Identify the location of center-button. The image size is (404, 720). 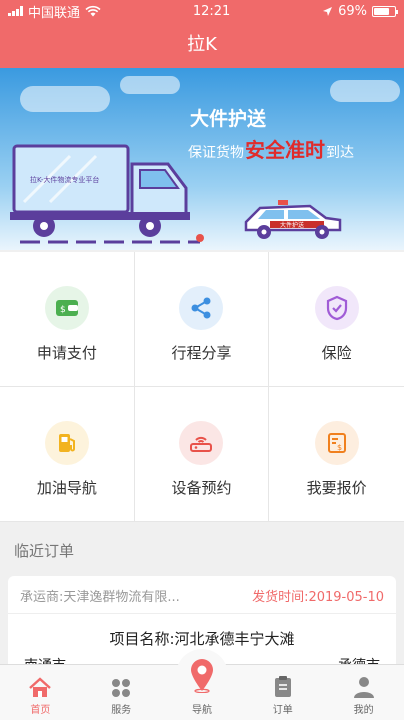
(201, 675).